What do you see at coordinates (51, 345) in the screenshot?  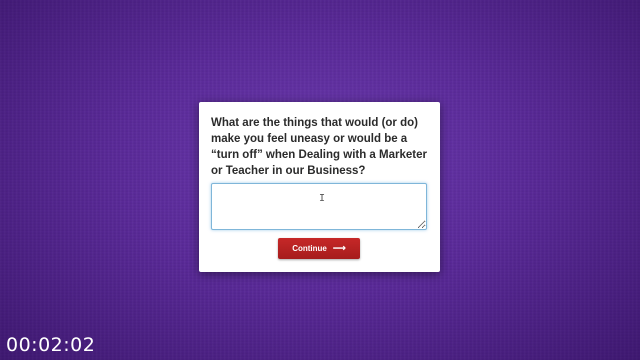 I see `elapsed-timer: 00:02:02` at bounding box center [51, 345].